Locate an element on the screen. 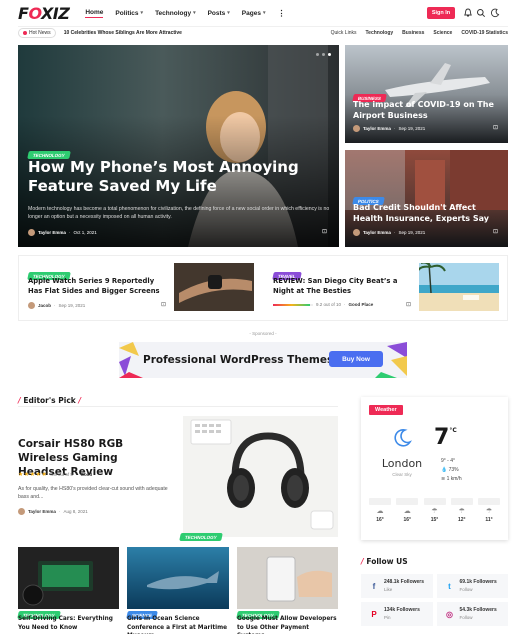 The width and height of the screenshot is (526, 634). follow-facebook: f 248.1k Followers Like is located at coordinates (397, 586).